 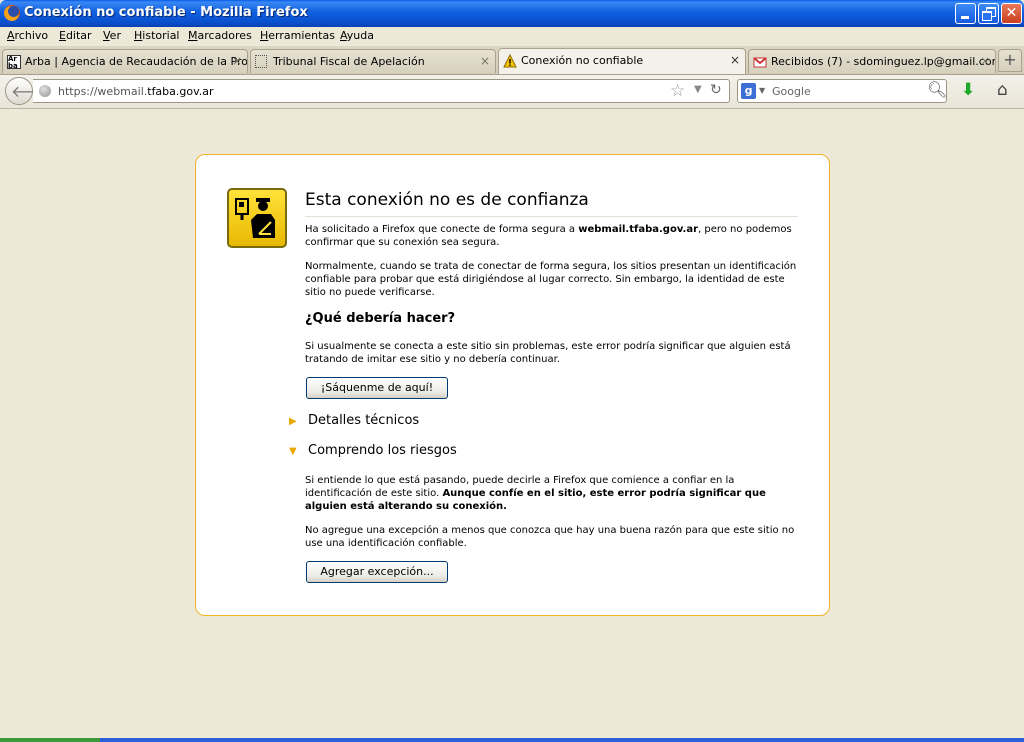 I want to click on what-to-do-heading: ¿Qué debería hacer?, so click(x=380, y=318).